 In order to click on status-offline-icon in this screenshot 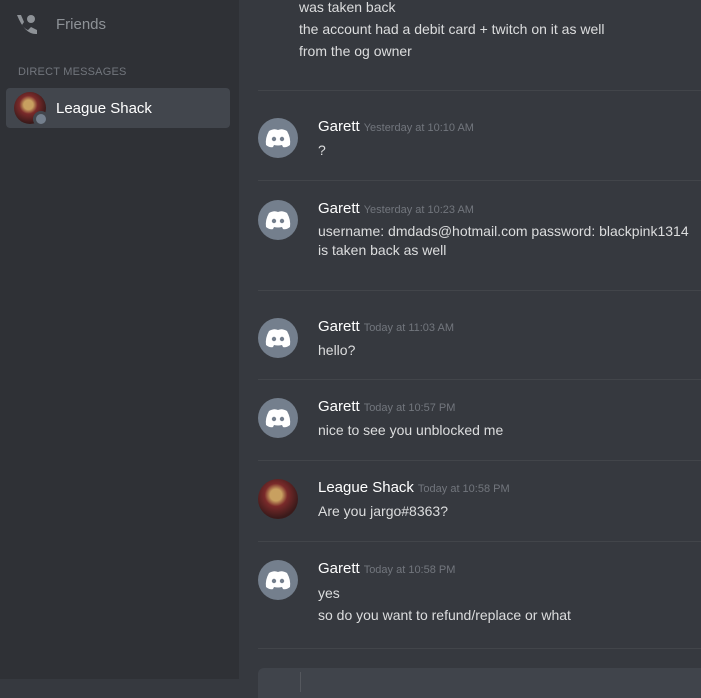, I will do `click(41, 119)`.